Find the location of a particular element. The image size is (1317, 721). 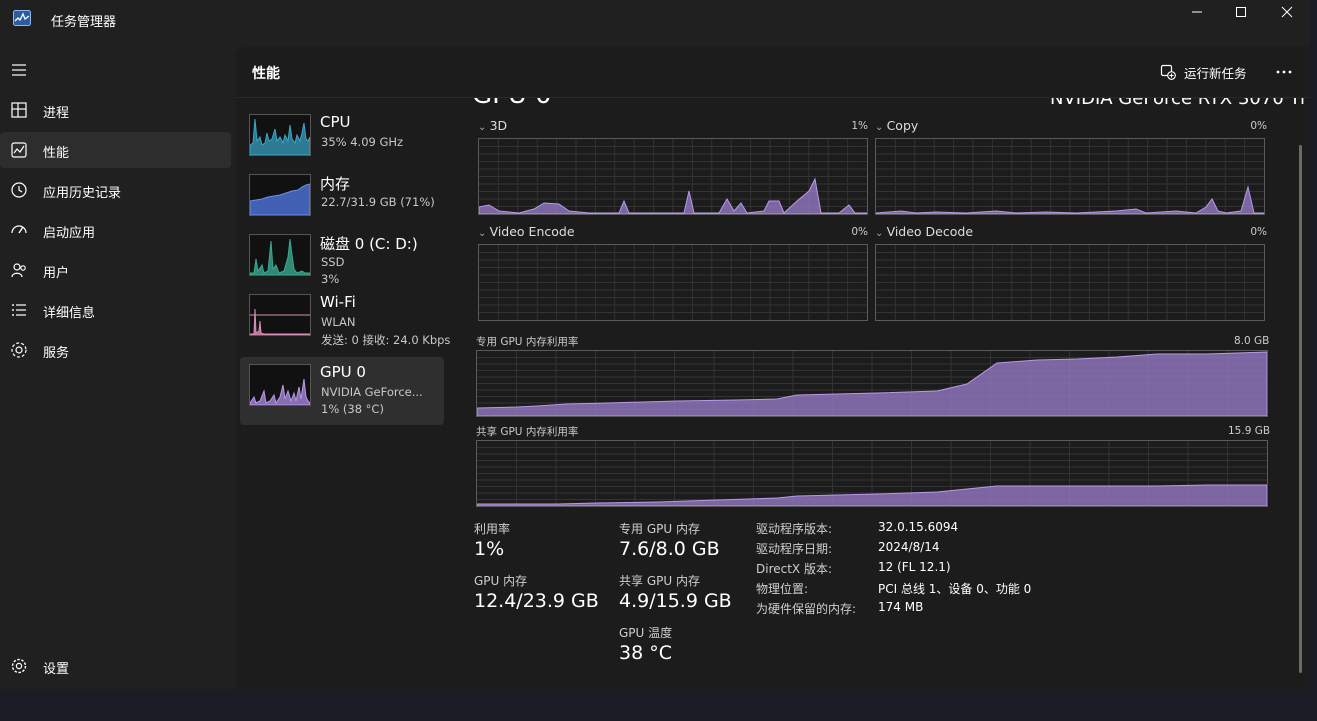

page-title: 性能 is located at coordinates (266, 74).